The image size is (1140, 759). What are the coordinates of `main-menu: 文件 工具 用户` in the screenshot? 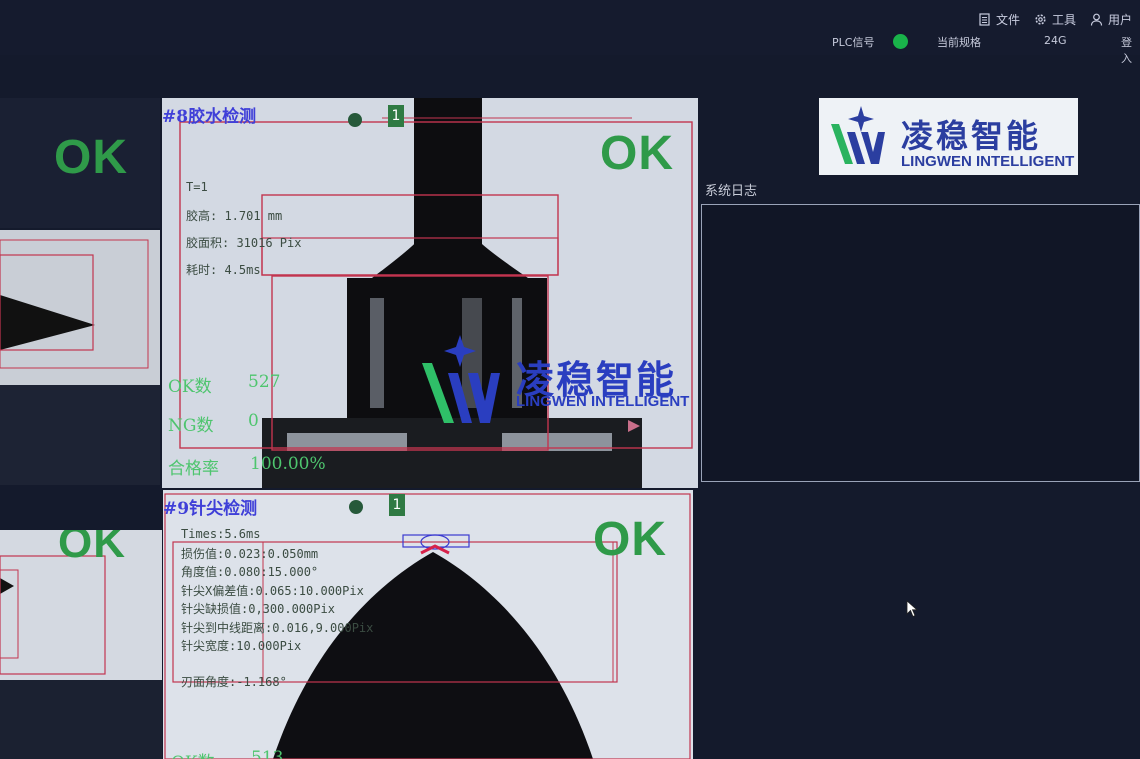 It's located at (1055, 19).